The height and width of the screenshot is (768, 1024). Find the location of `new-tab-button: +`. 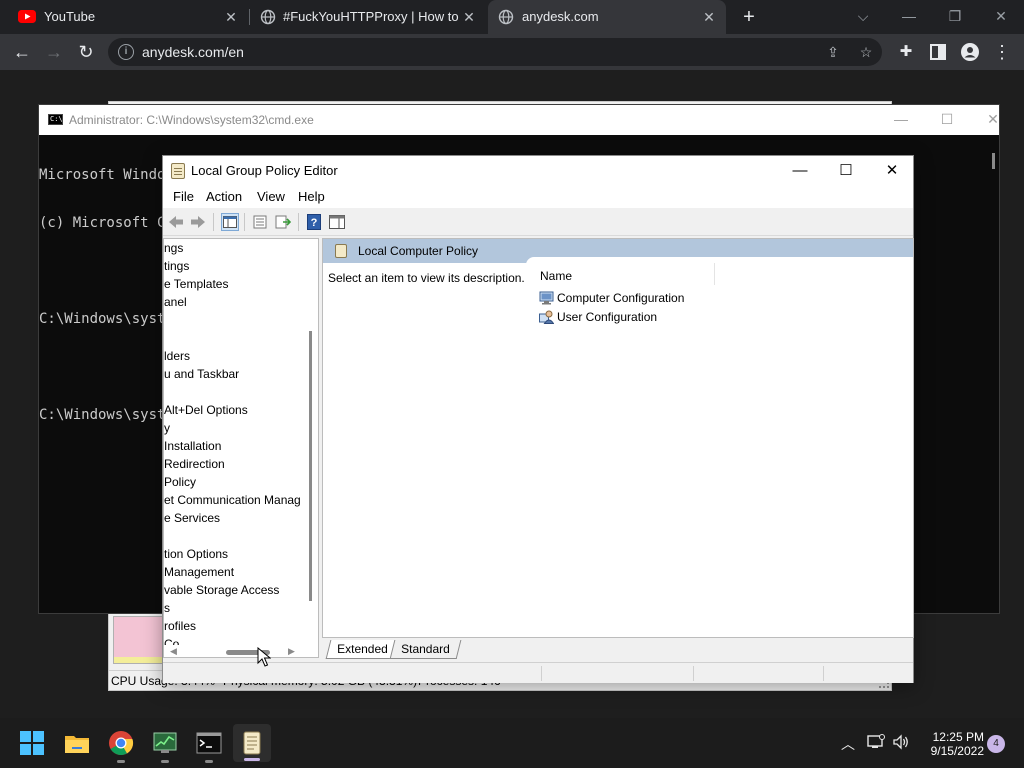

new-tab-button: + is located at coordinates (749, 17).